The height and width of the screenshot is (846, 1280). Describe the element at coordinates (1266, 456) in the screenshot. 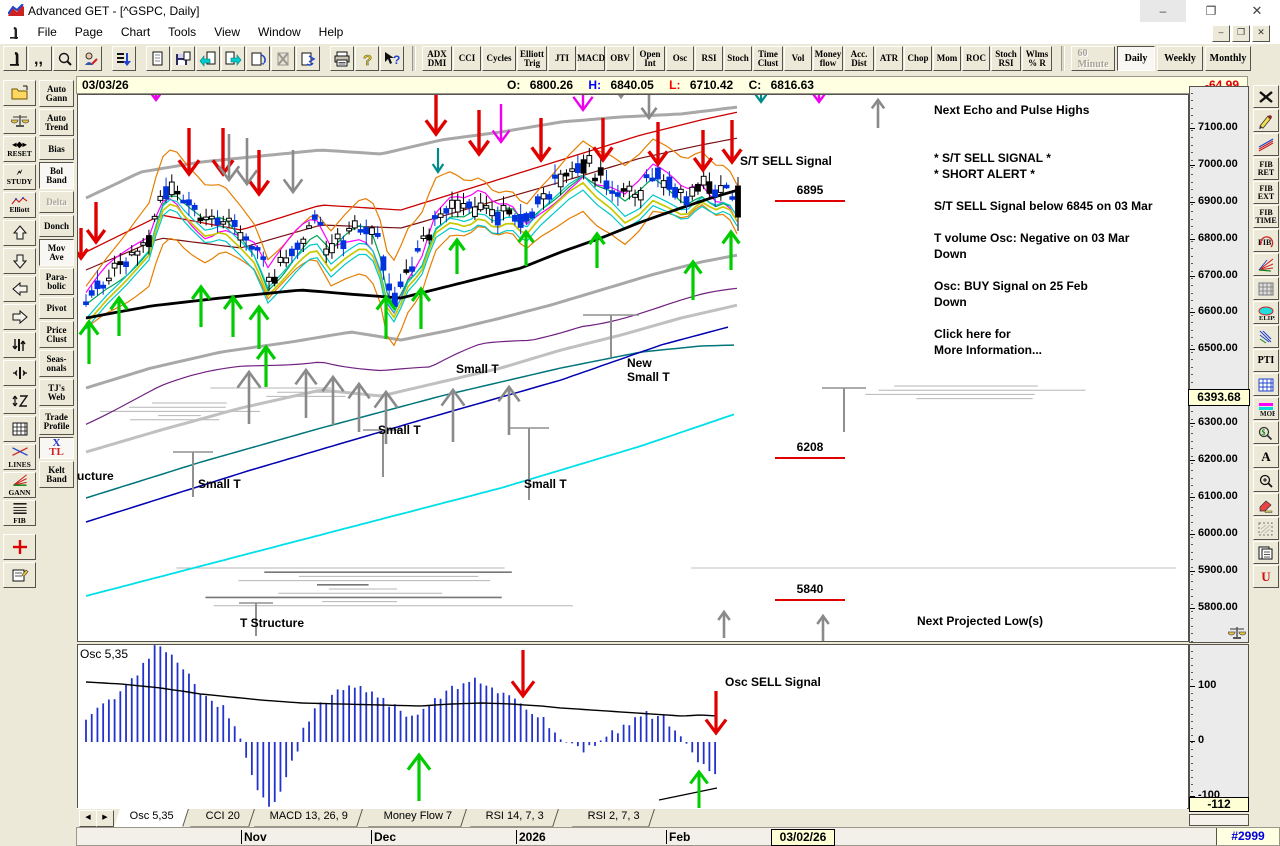

I see `text-tool-button: A` at that location.